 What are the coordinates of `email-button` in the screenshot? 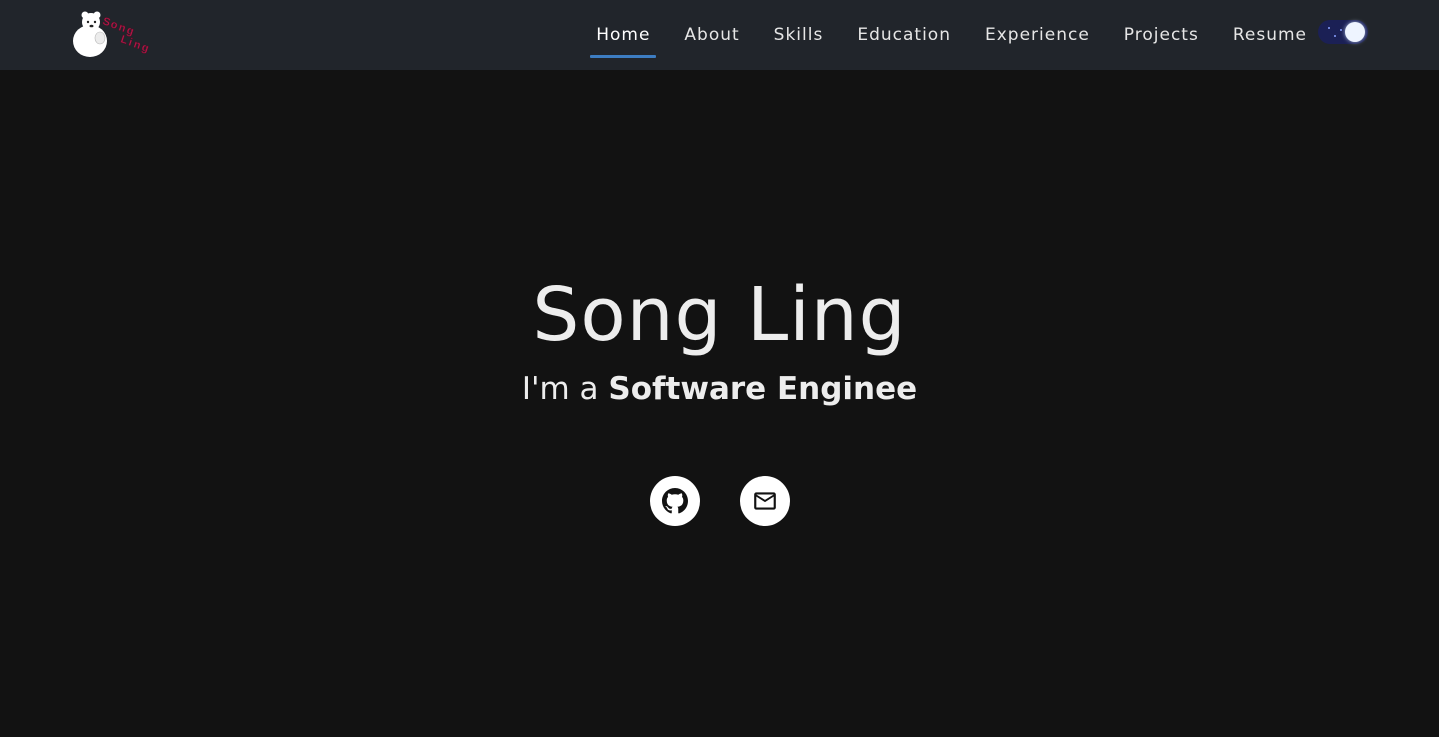 It's located at (765, 501).